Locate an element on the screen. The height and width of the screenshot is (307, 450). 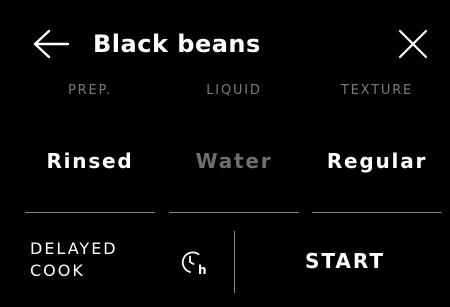
texture-value: Regular is located at coordinates (377, 161).